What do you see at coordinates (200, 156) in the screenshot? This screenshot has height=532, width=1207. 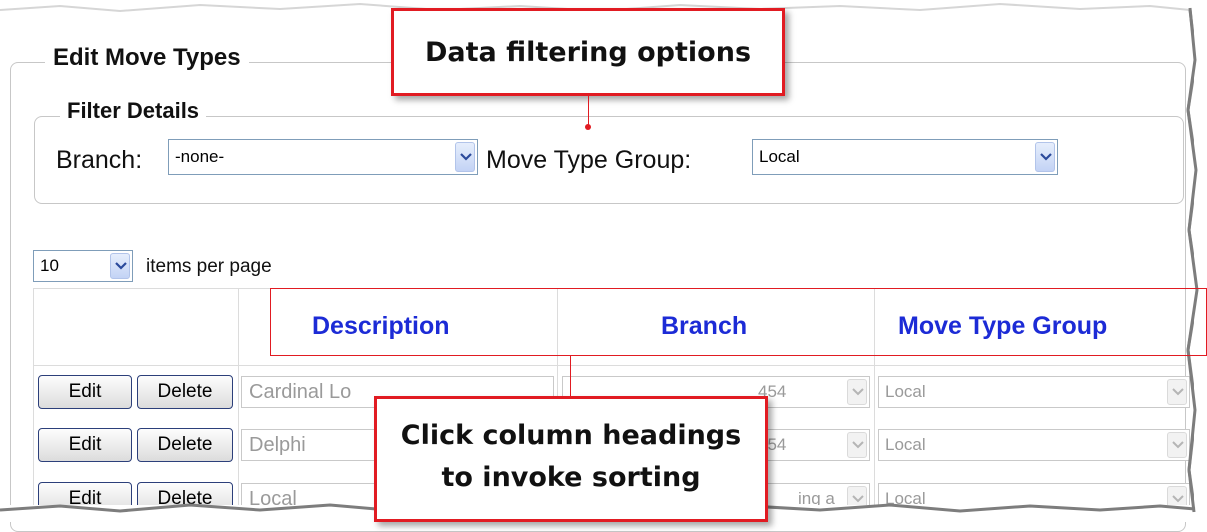 I see `branch-select-value: -none-` at bounding box center [200, 156].